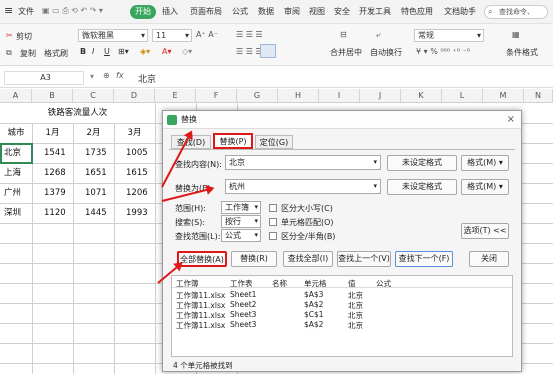 The height and width of the screenshot is (374, 553). I want to click on column-header: B, so click(52, 96).